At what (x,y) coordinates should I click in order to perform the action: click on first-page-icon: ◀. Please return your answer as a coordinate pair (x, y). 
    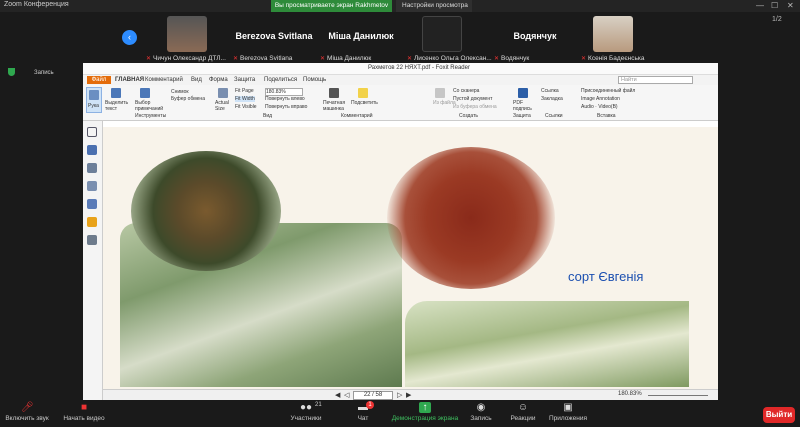
    Looking at the image, I should click on (337, 395).